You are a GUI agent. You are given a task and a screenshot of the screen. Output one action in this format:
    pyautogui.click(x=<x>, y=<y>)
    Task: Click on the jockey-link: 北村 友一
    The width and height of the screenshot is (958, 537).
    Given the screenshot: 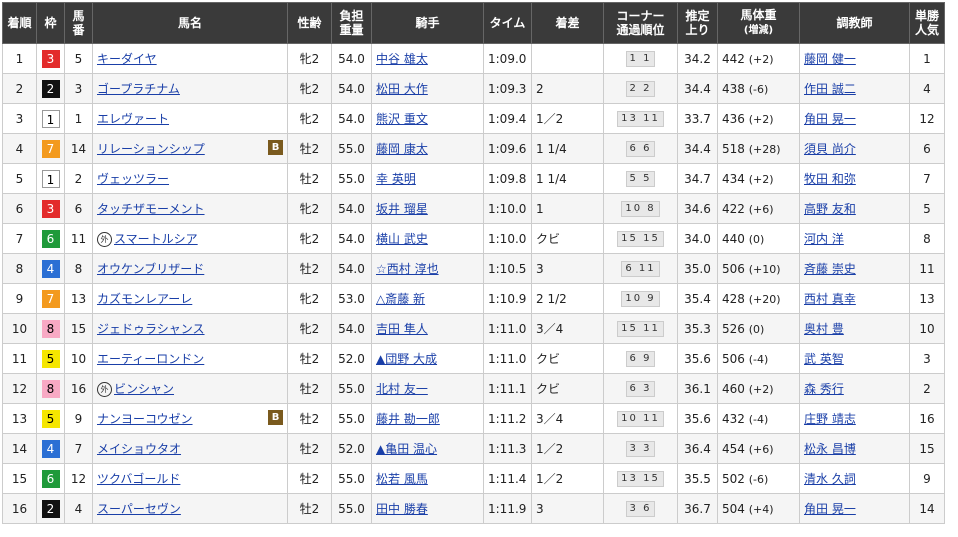 What is the action you would take?
    pyautogui.click(x=402, y=389)
    